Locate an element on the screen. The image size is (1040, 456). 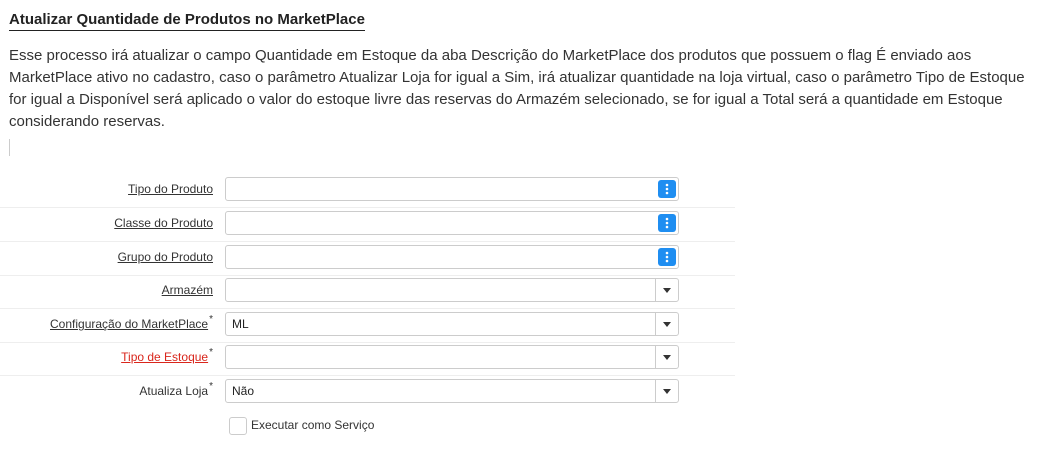
classe-produto-lookup-button is located at coordinates (667, 223).